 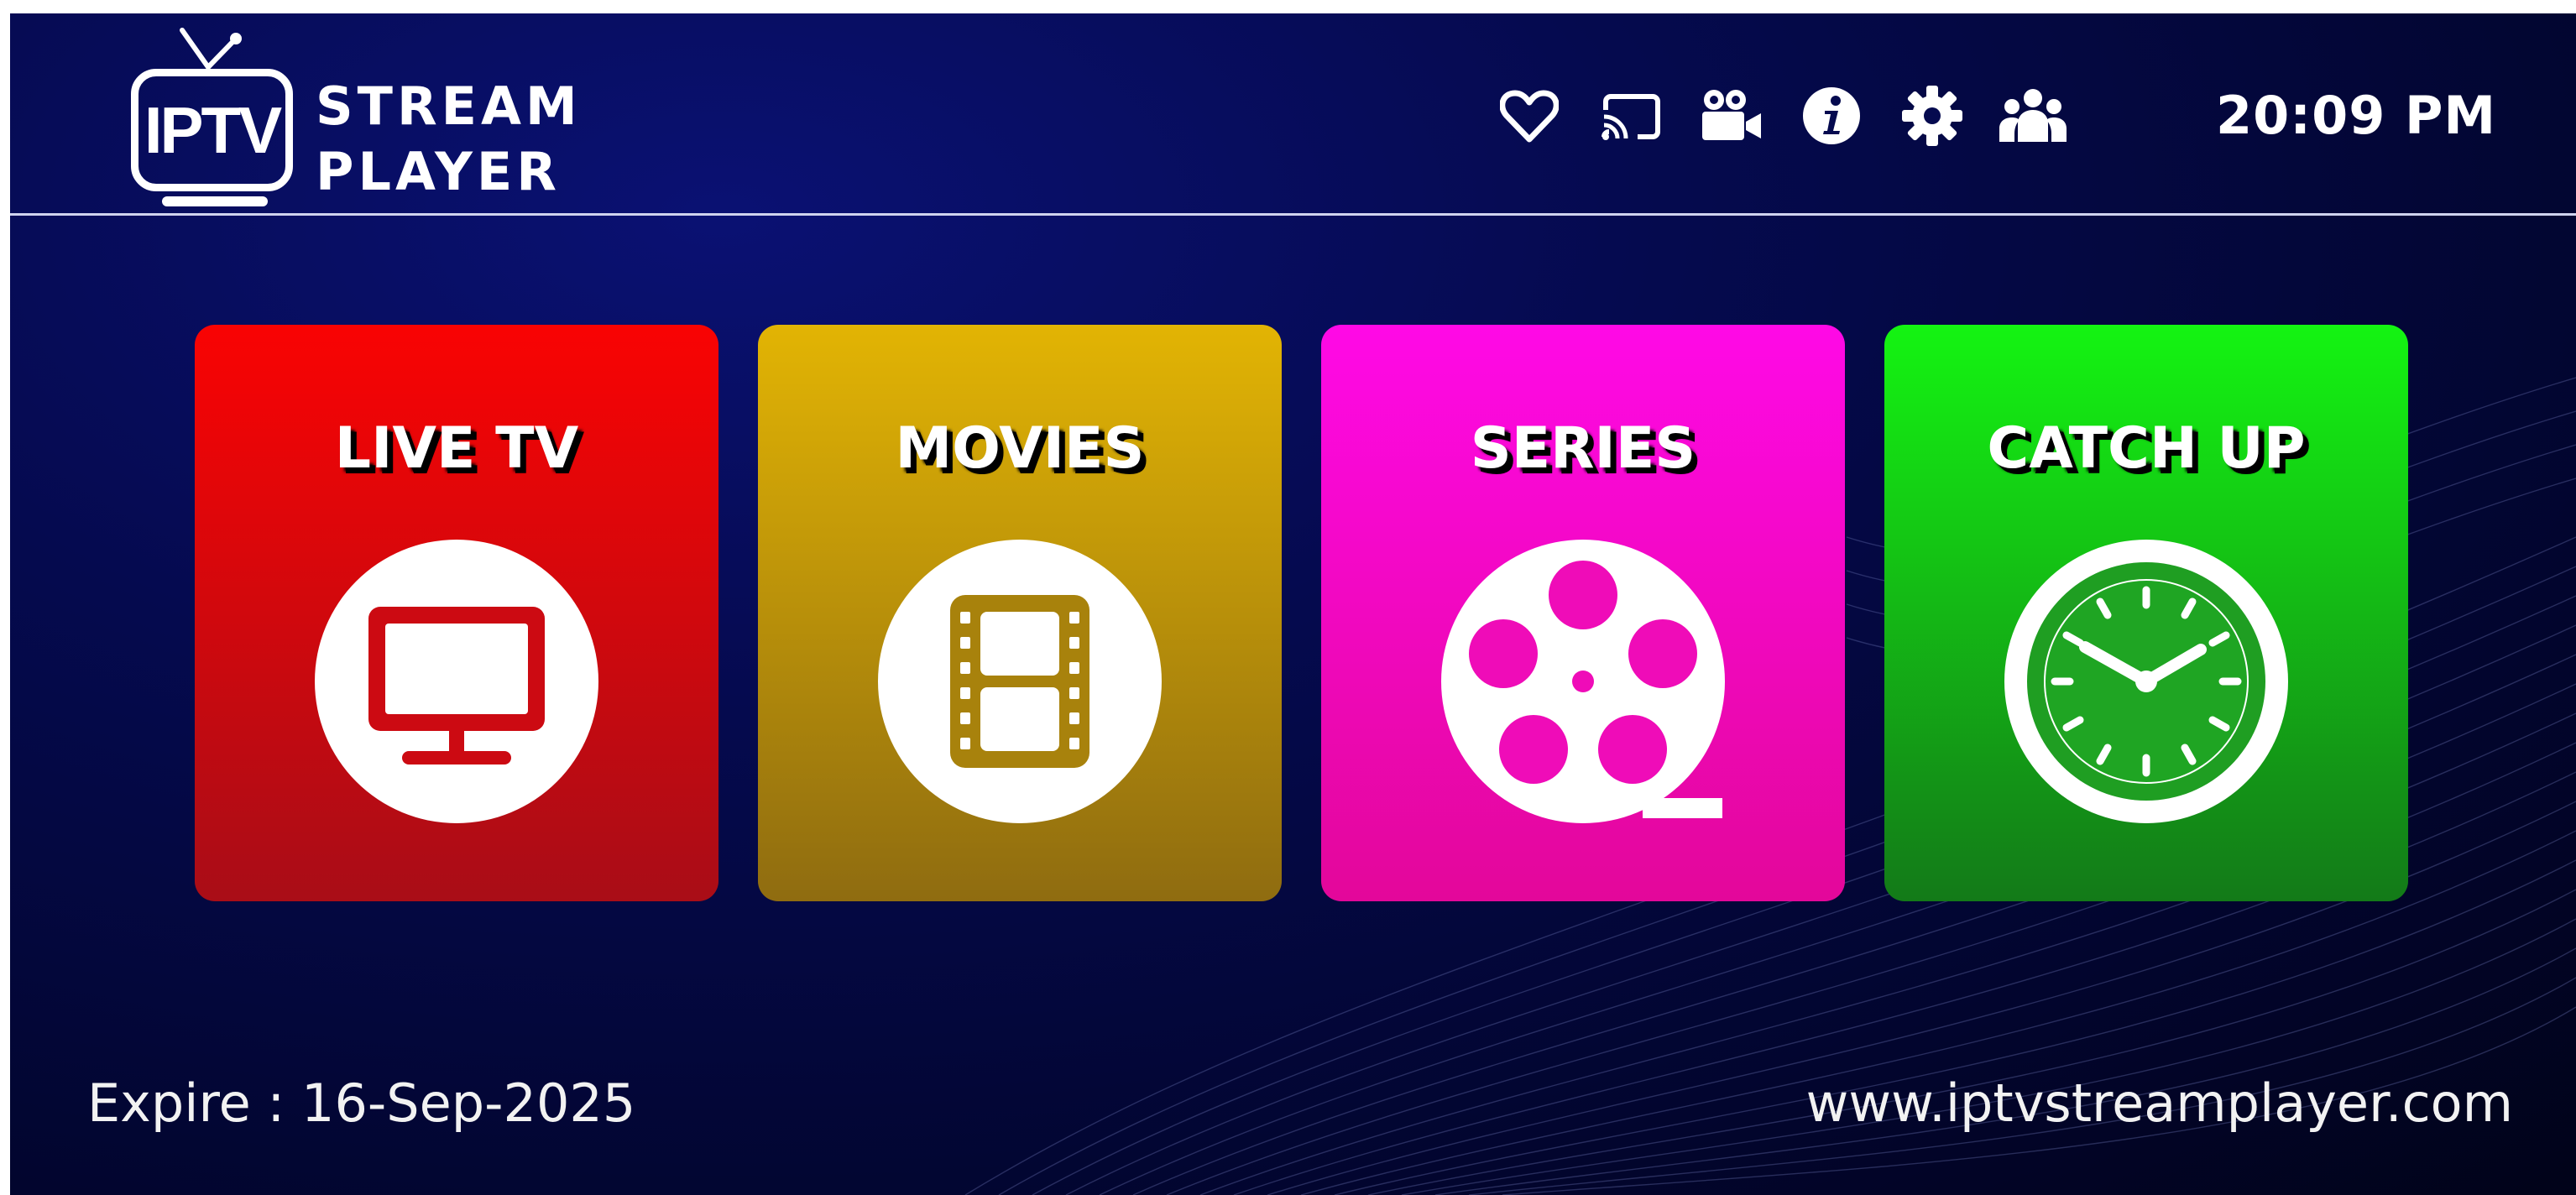 I want to click on logo-badge-text: IPTV, so click(x=213, y=129).